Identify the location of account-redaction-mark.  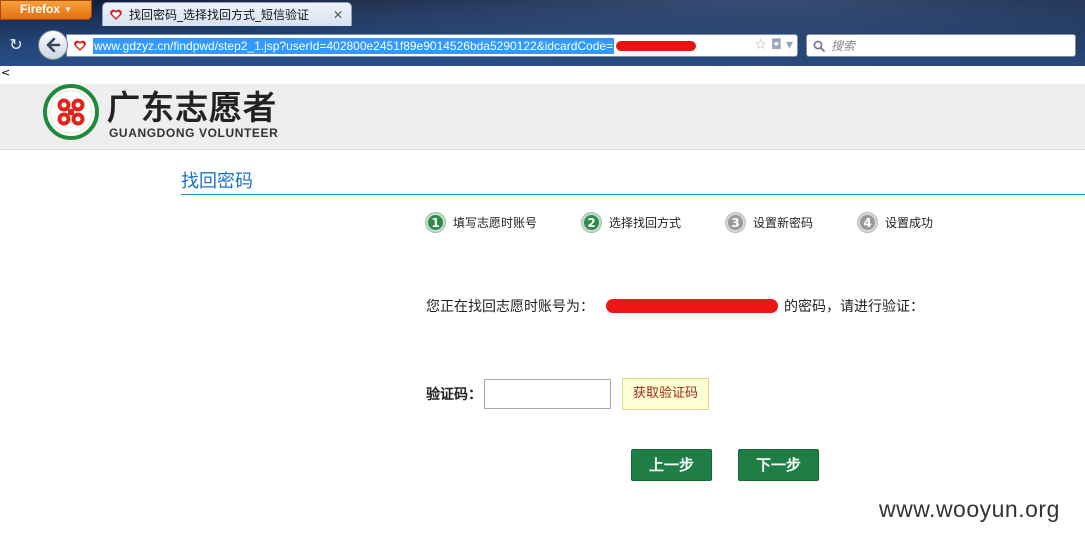
(692, 306).